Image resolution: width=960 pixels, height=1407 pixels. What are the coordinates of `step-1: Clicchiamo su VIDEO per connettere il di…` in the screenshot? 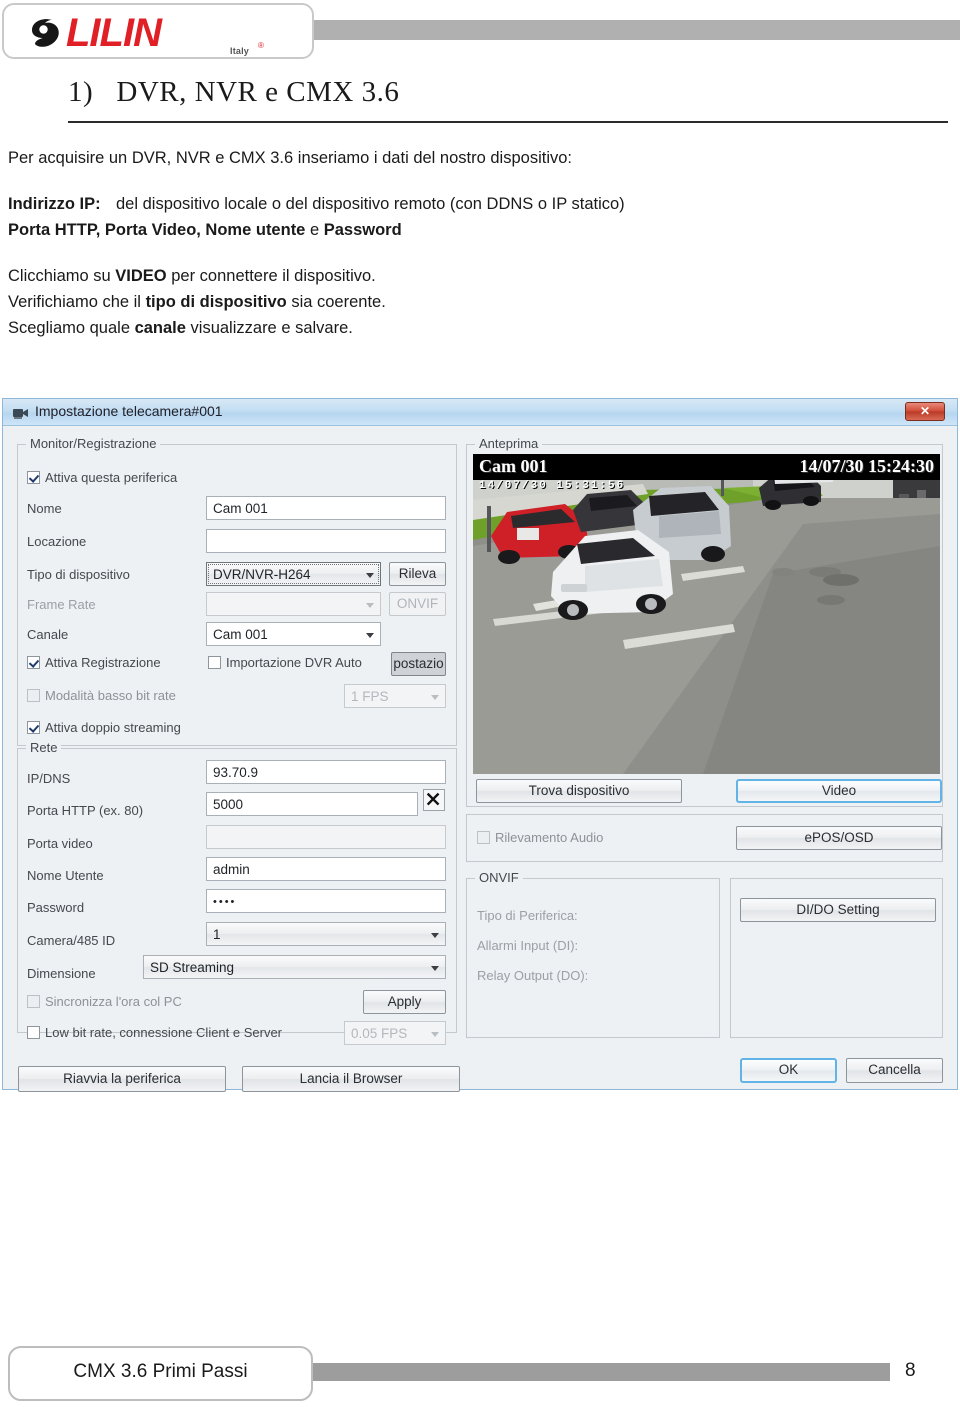 It's located at (480, 276).